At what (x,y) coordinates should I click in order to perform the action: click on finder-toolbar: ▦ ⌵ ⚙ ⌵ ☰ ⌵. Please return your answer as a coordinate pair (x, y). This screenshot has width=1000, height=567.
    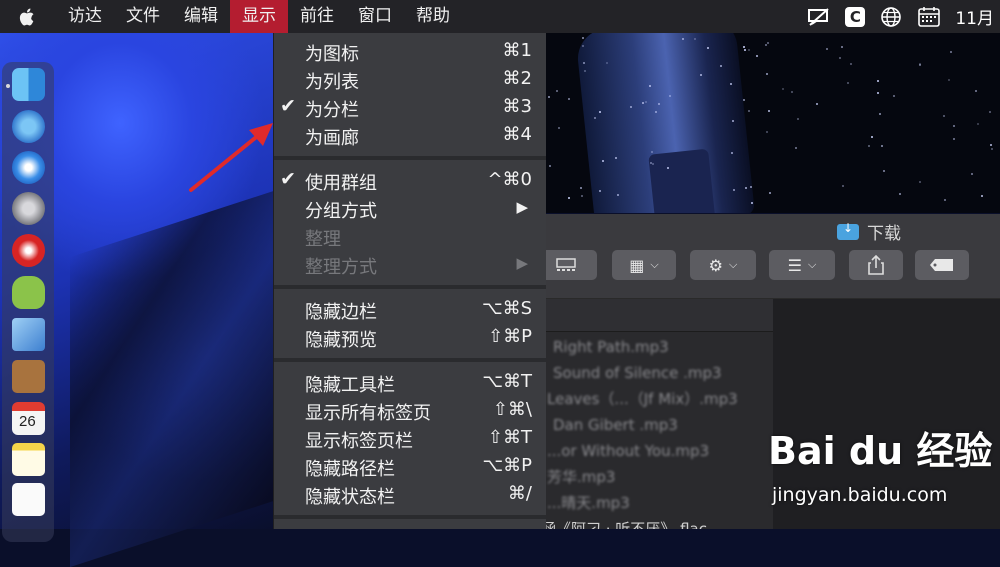
    Looking at the image, I should click on (767, 272).